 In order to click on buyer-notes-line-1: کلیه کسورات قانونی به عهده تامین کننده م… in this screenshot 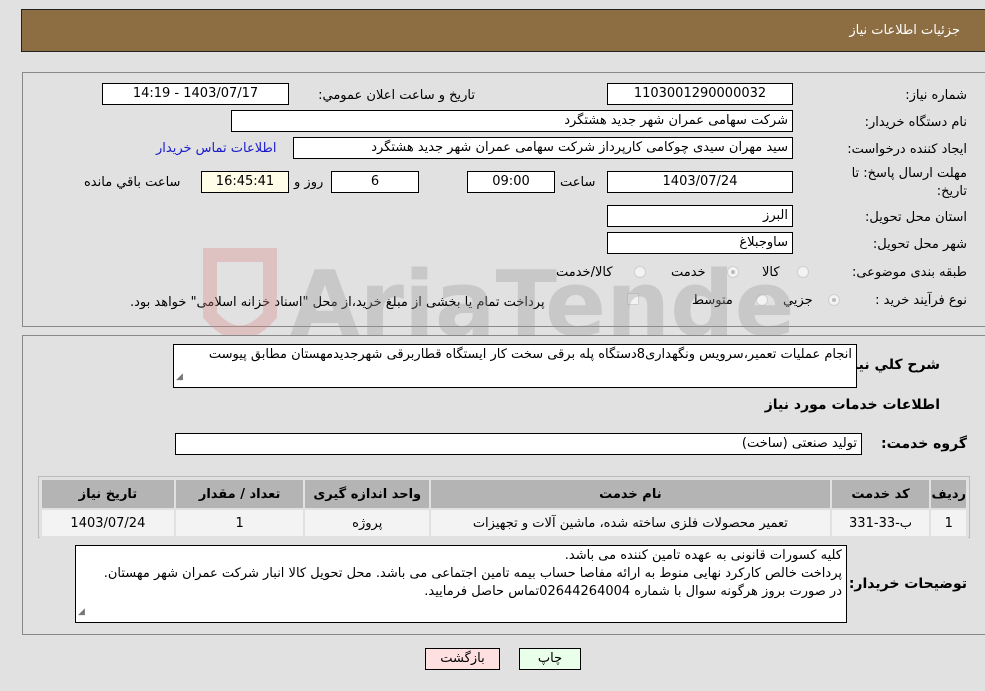, I will do `click(703, 555)`.